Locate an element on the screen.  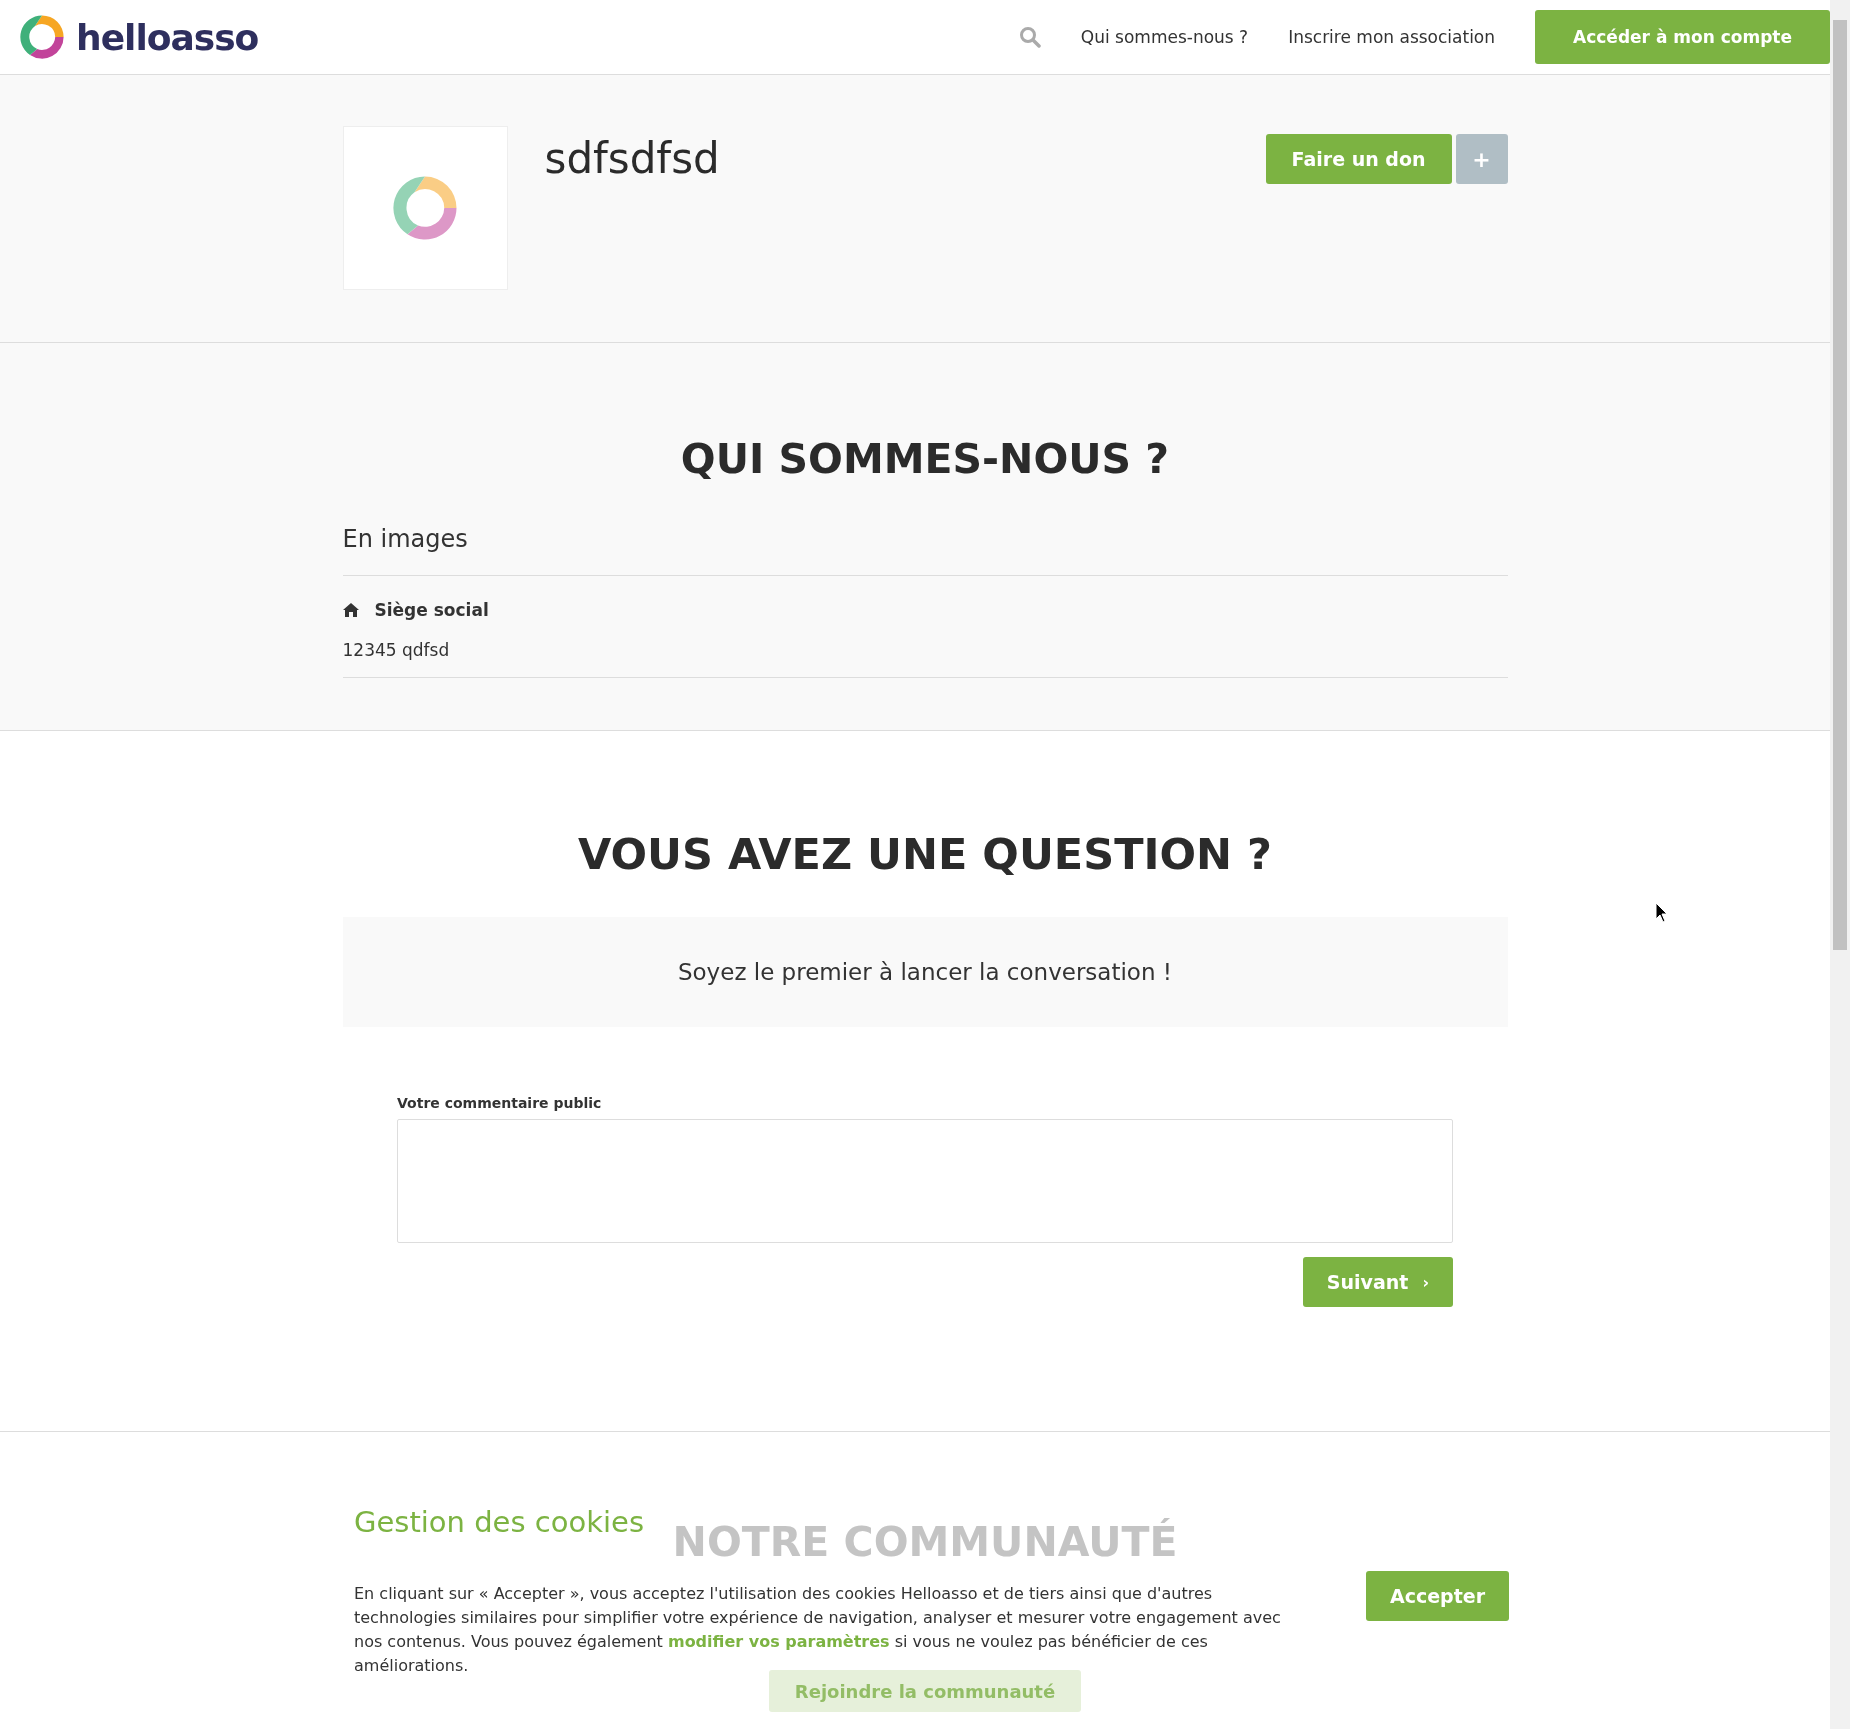
nav-link: Inscrire mon association is located at coordinates (1392, 37).